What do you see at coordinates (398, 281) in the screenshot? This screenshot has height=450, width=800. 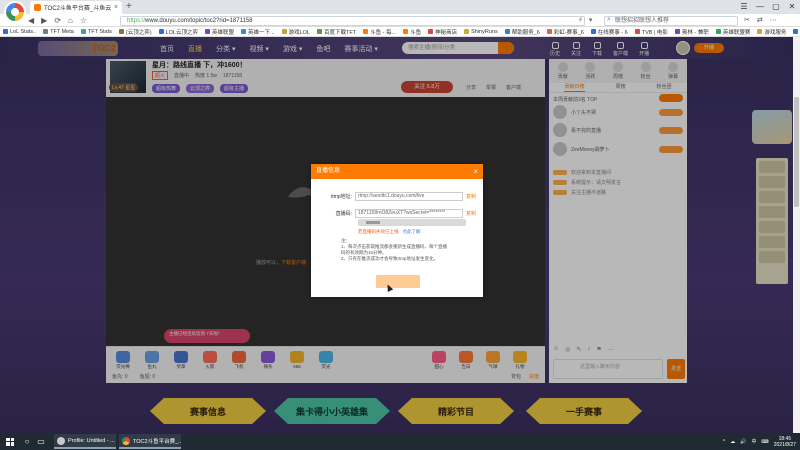 I see `confirm-button` at bounding box center [398, 281].